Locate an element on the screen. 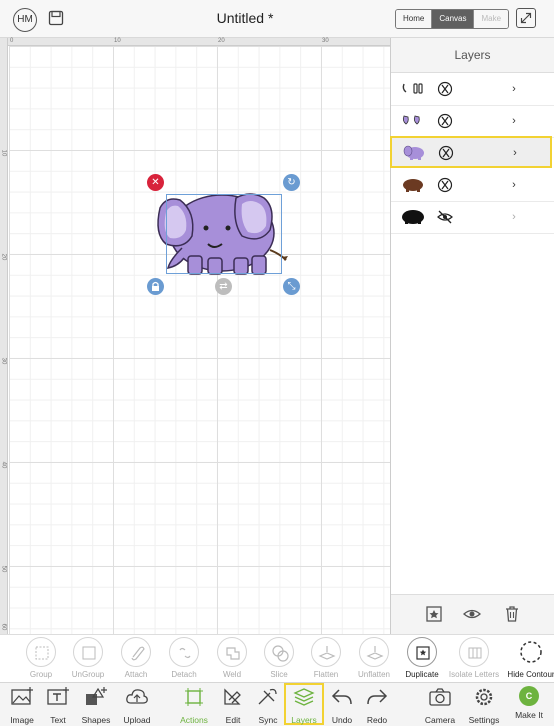 The height and width of the screenshot is (726, 554). nav-undo: Undo is located at coordinates (342, 705).